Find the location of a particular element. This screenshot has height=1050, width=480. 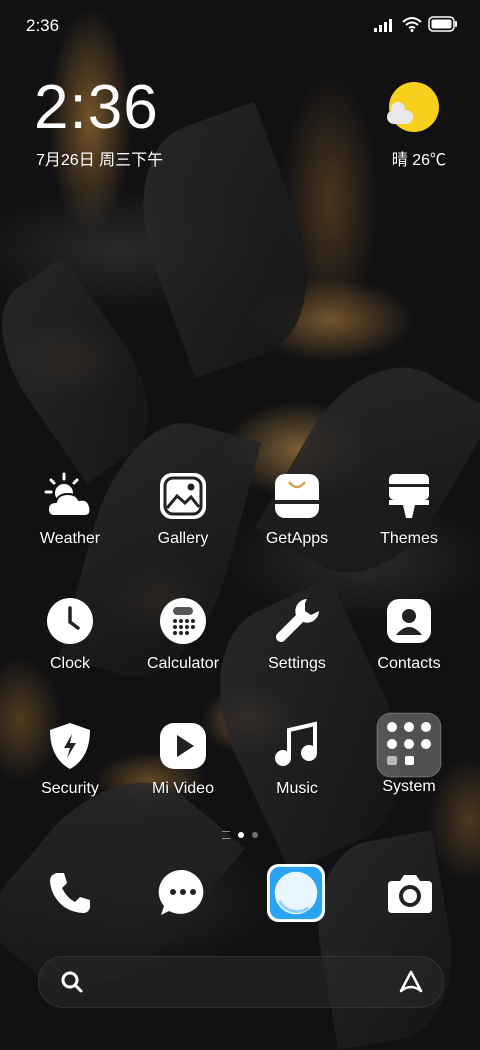

weather-widget: 晴 26℃ is located at coordinates (415, 125).